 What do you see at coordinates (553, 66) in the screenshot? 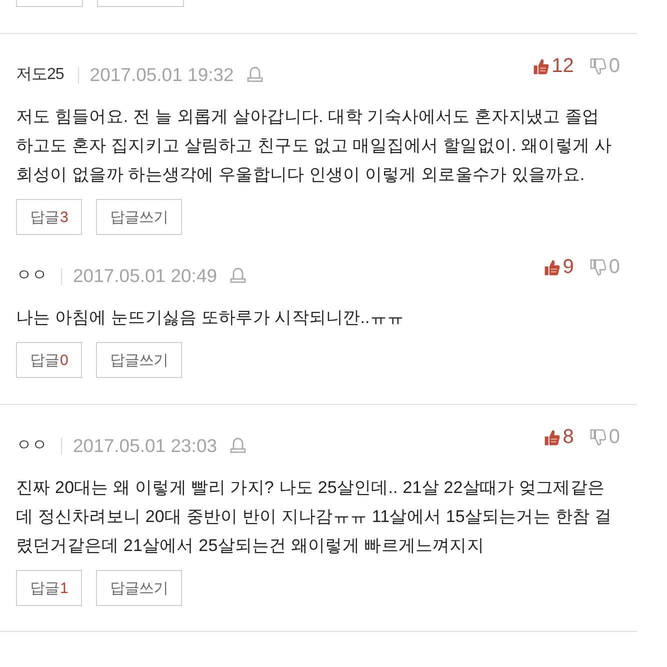
I see `like-button: 12` at bounding box center [553, 66].